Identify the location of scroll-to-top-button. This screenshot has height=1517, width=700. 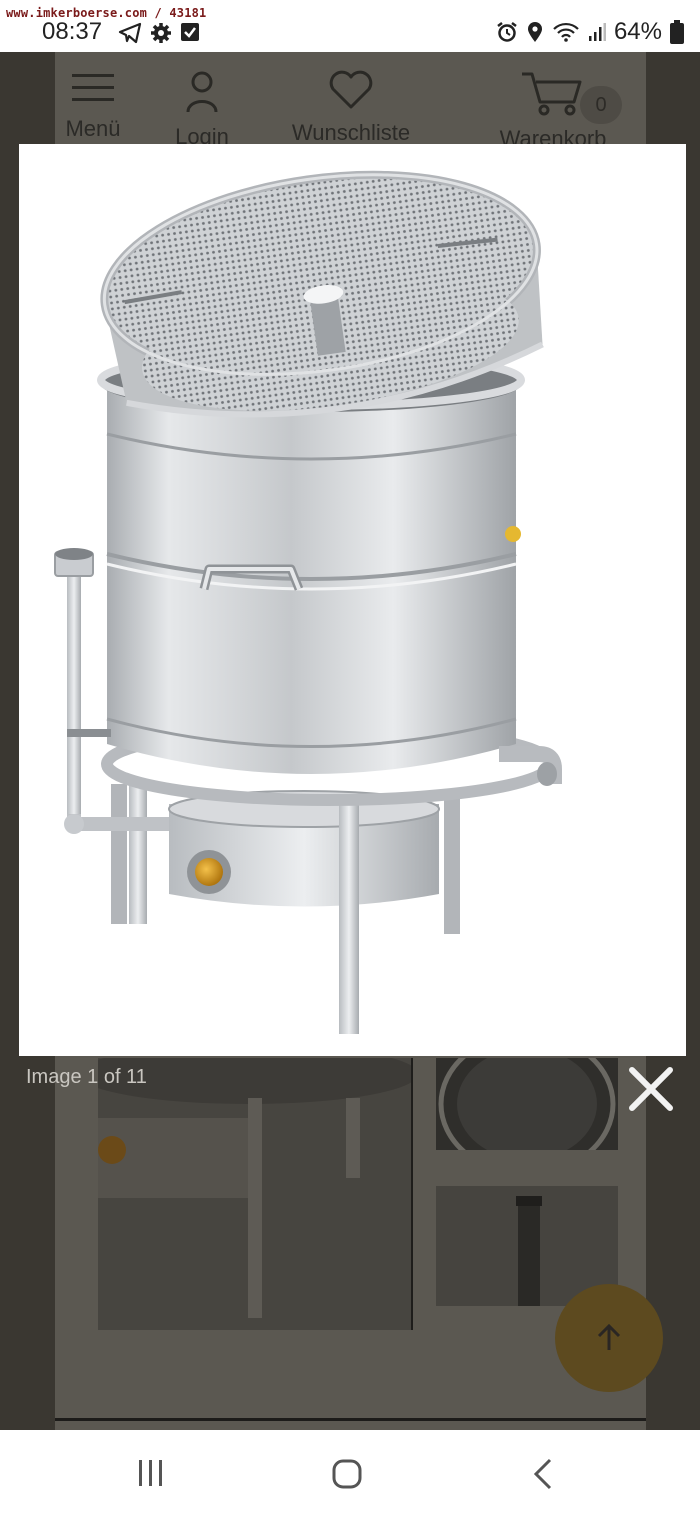
(609, 1338).